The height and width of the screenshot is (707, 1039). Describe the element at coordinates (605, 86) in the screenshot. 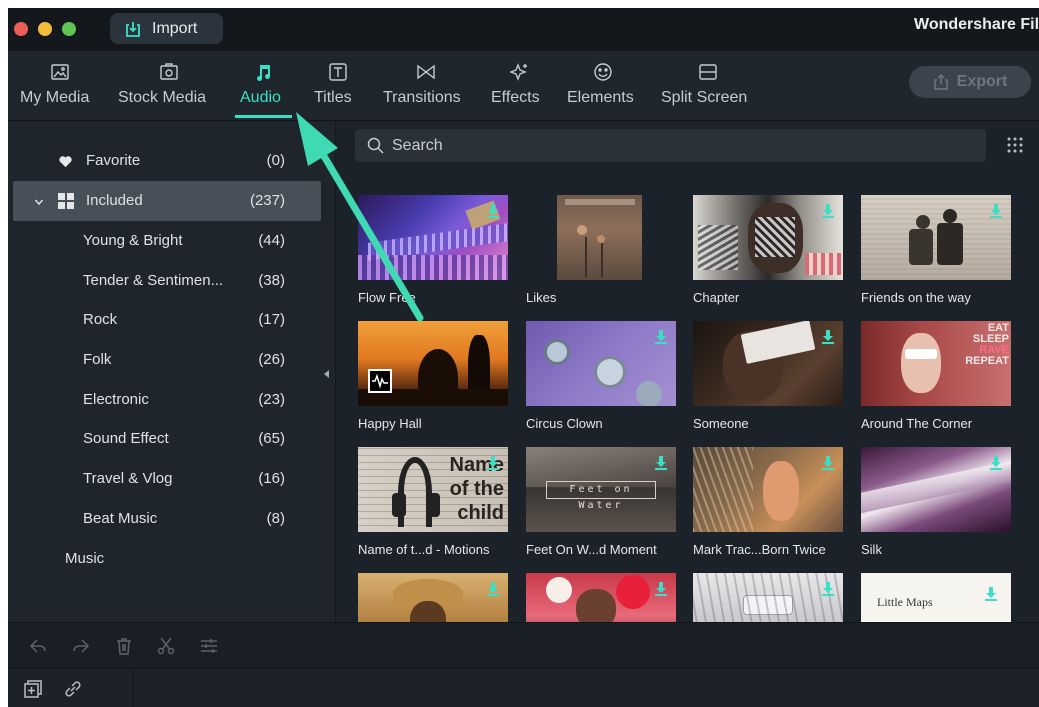

I see `tab-elements: Elements` at that location.